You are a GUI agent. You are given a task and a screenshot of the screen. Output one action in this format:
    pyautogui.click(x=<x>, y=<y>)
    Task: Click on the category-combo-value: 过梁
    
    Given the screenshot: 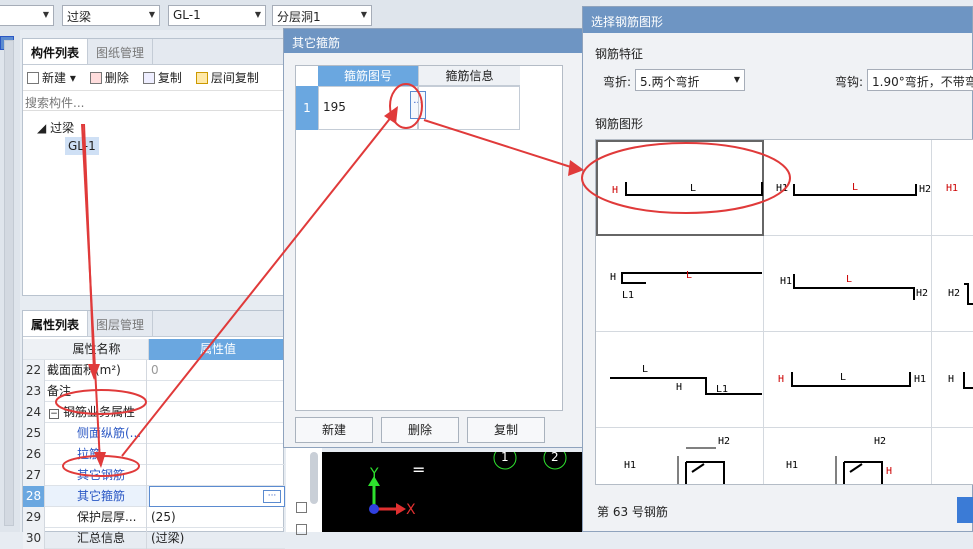 What is the action you would take?
    pyautogui.click(x=79, y=17)
    